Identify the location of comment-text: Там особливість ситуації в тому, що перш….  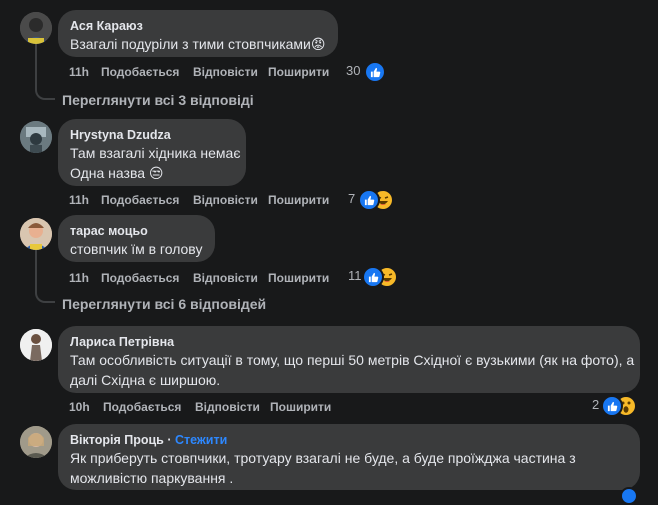
(352, 370).